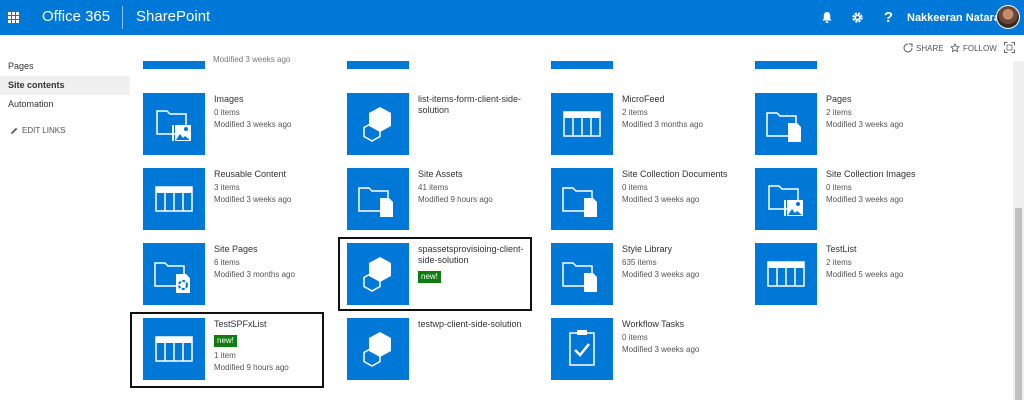 The height and width of the screenshot is (400, 1024). I want to click on site-content-tile: Images 0 items Modified 3 weeks ago, so click(243, 126).